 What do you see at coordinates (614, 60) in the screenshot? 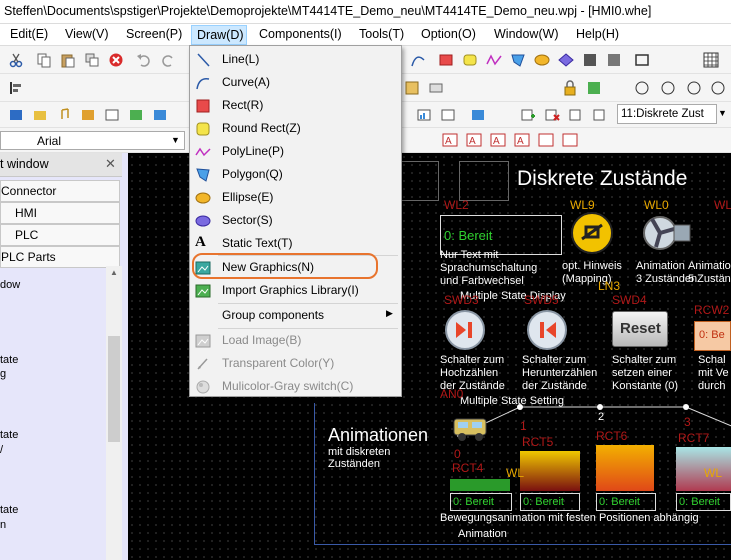
I see `line-color-icon` at bounding box center [614, 60].